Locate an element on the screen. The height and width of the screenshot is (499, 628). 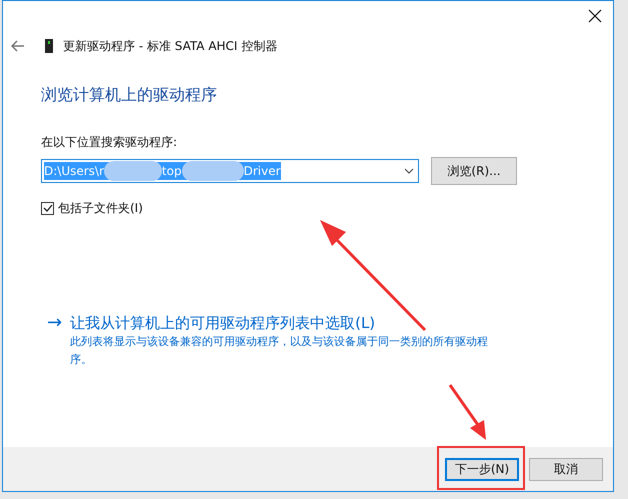
dropdown-caret-icon is located at coordinates (409, 171).